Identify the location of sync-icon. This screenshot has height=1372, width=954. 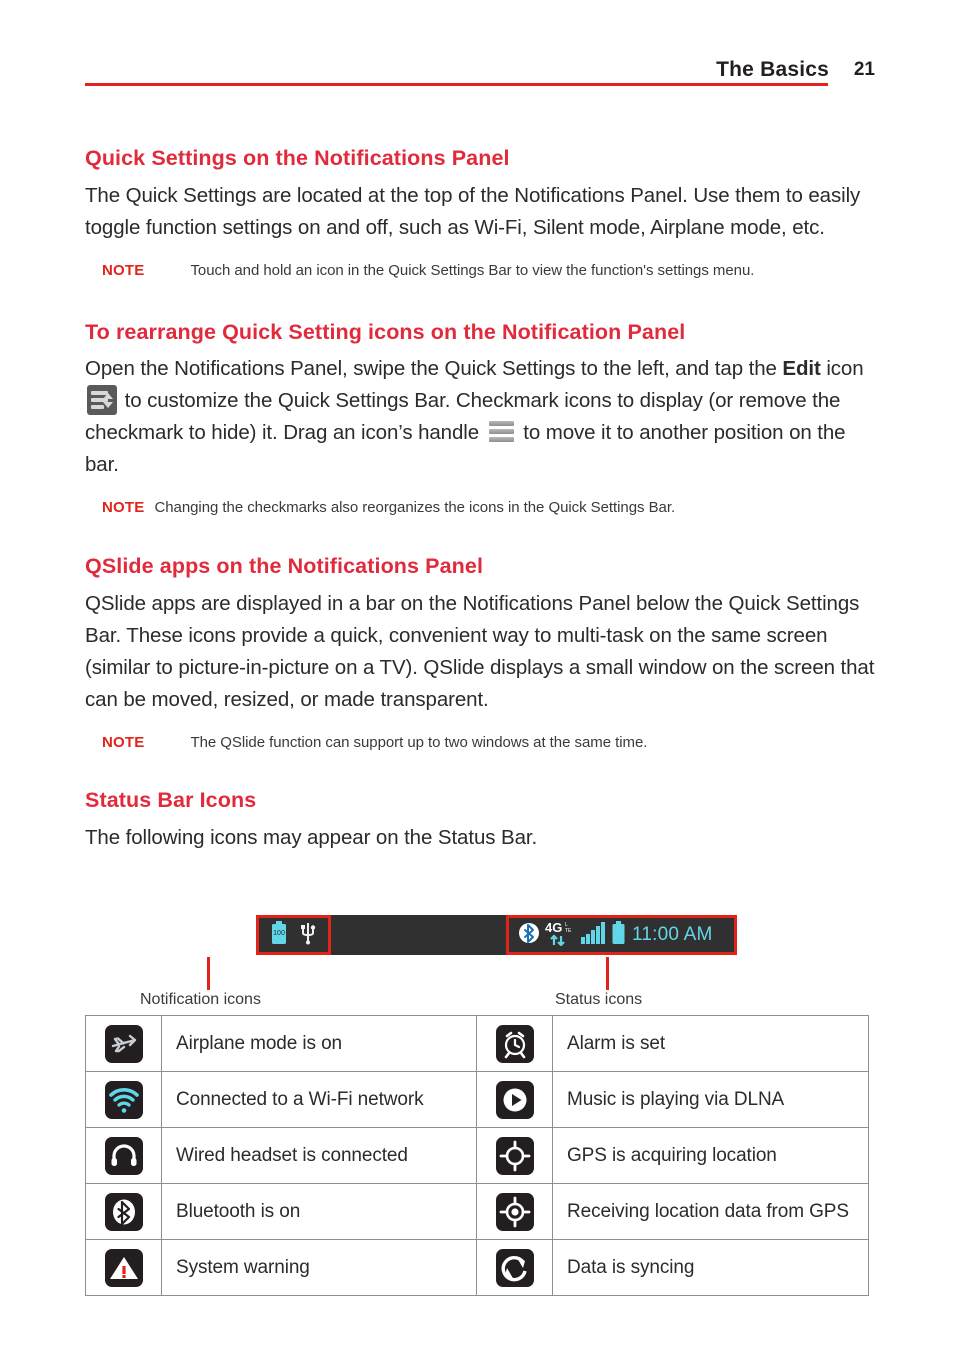
(514, 1267).